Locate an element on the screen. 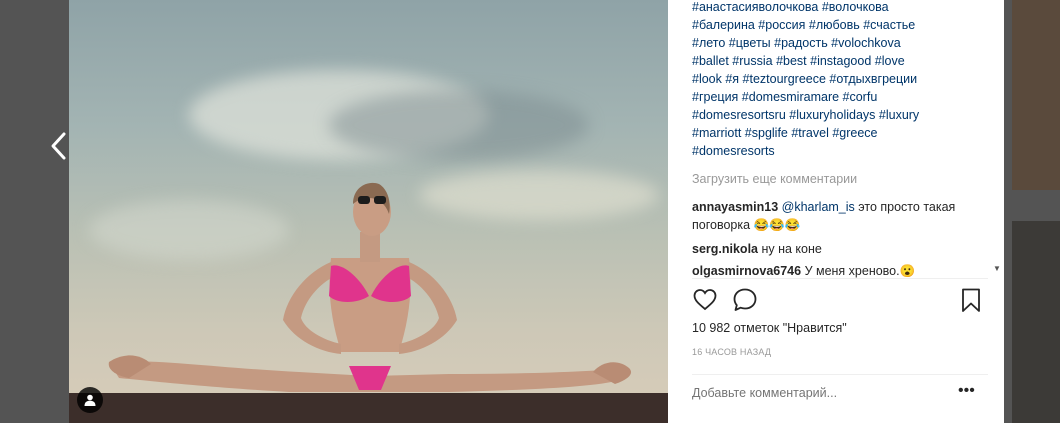 This screenshot has width=1060, height=423. tagged-users-button is located at coordinates (90, 400).